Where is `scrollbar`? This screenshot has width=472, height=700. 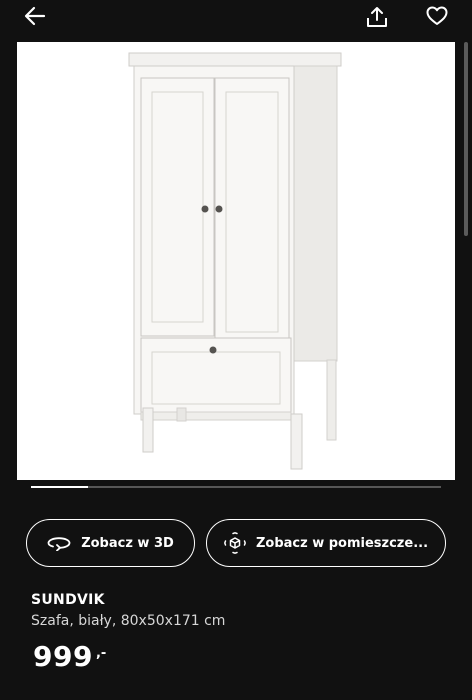
scrollbar is located at coordinates (466, 139).